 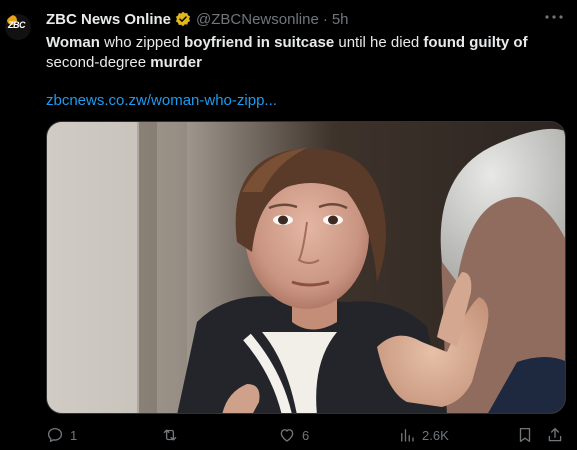 I want to click on like-count: 6, so click(x=306, y=435).